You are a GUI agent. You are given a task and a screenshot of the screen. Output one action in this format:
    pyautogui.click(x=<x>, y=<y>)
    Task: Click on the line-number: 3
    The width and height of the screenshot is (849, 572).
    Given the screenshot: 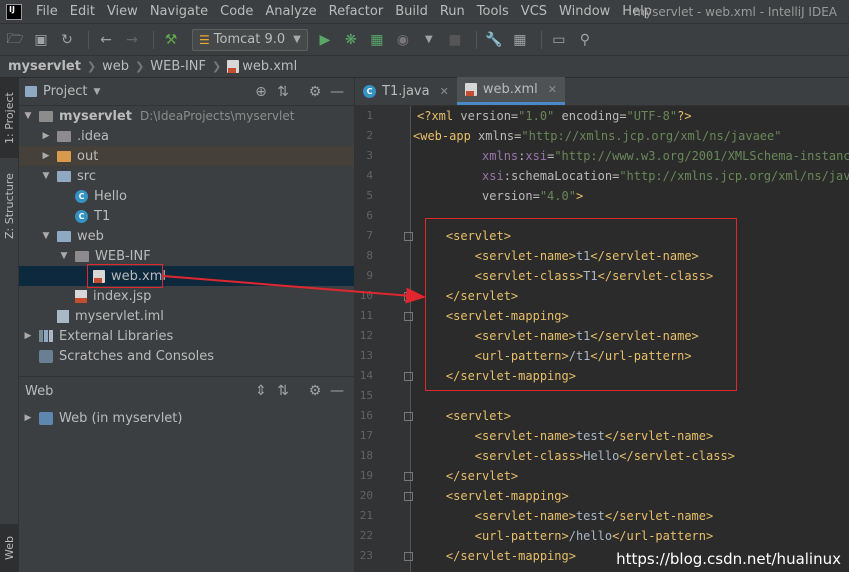 What is the action you would take?
    pyautogui.click(x=369, y=155)
    